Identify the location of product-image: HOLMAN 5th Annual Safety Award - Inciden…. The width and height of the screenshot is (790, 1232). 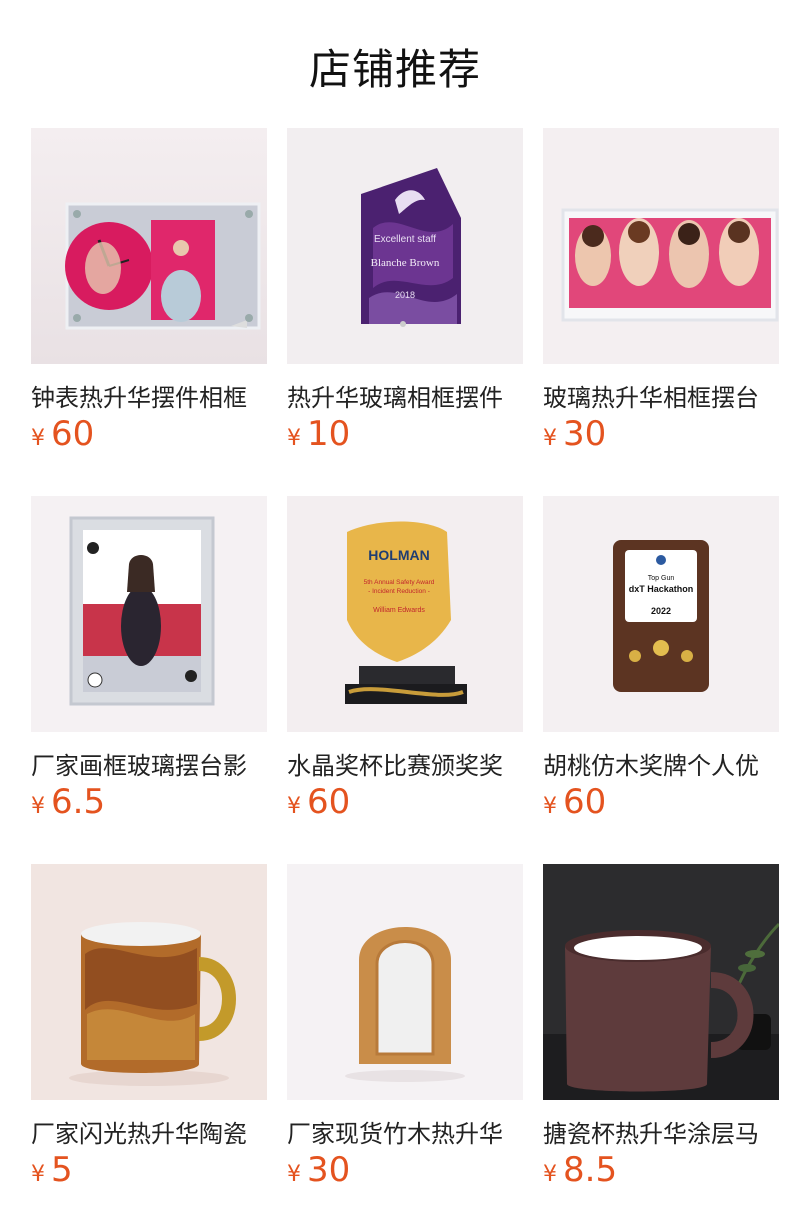
(405, 614).